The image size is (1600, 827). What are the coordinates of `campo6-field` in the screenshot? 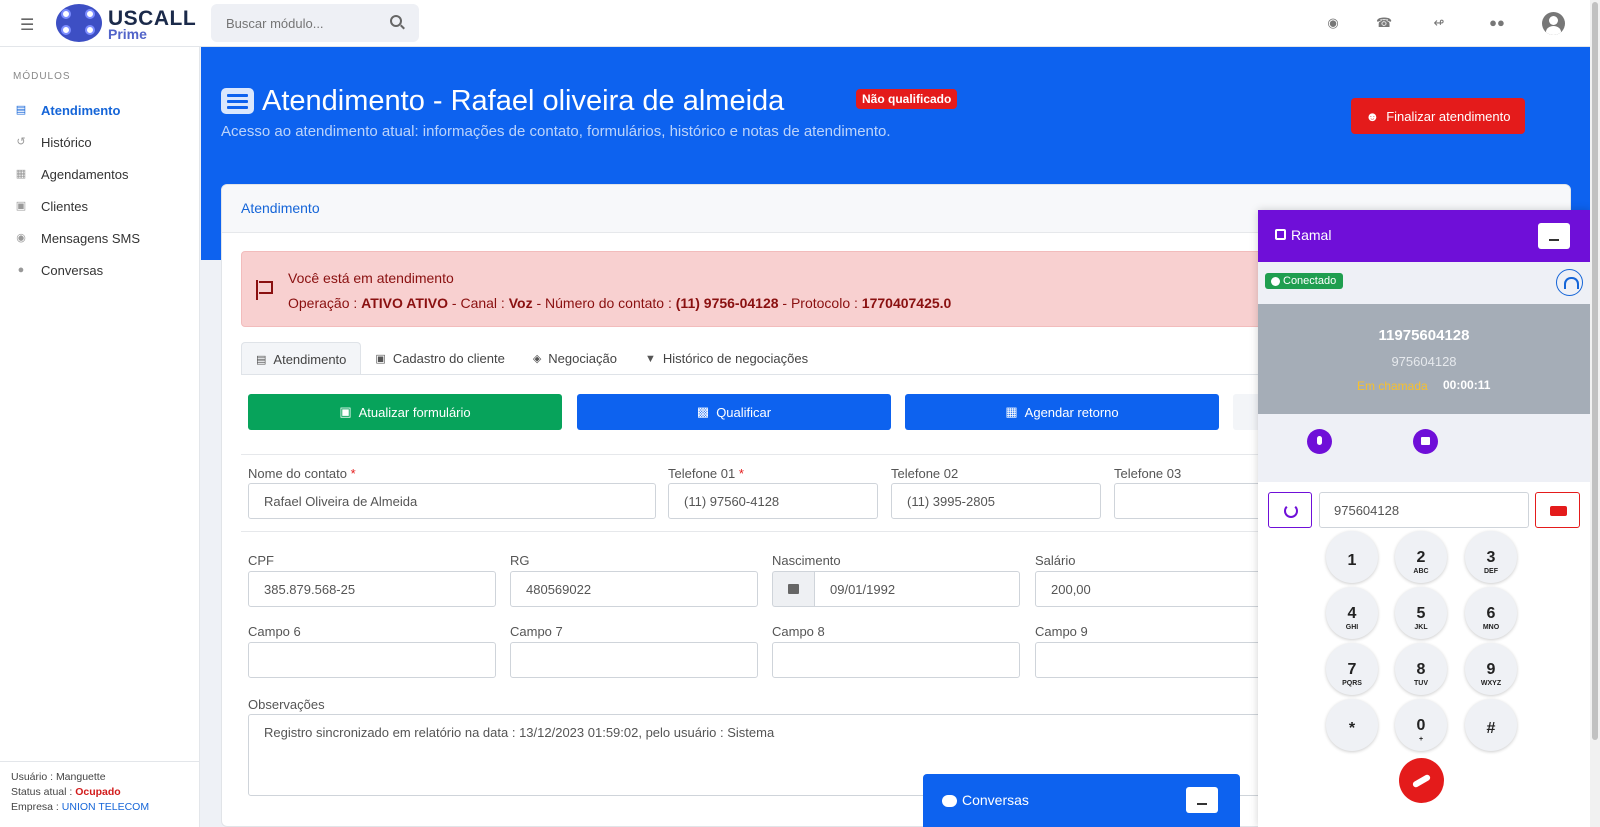 It's located at (372, 660).